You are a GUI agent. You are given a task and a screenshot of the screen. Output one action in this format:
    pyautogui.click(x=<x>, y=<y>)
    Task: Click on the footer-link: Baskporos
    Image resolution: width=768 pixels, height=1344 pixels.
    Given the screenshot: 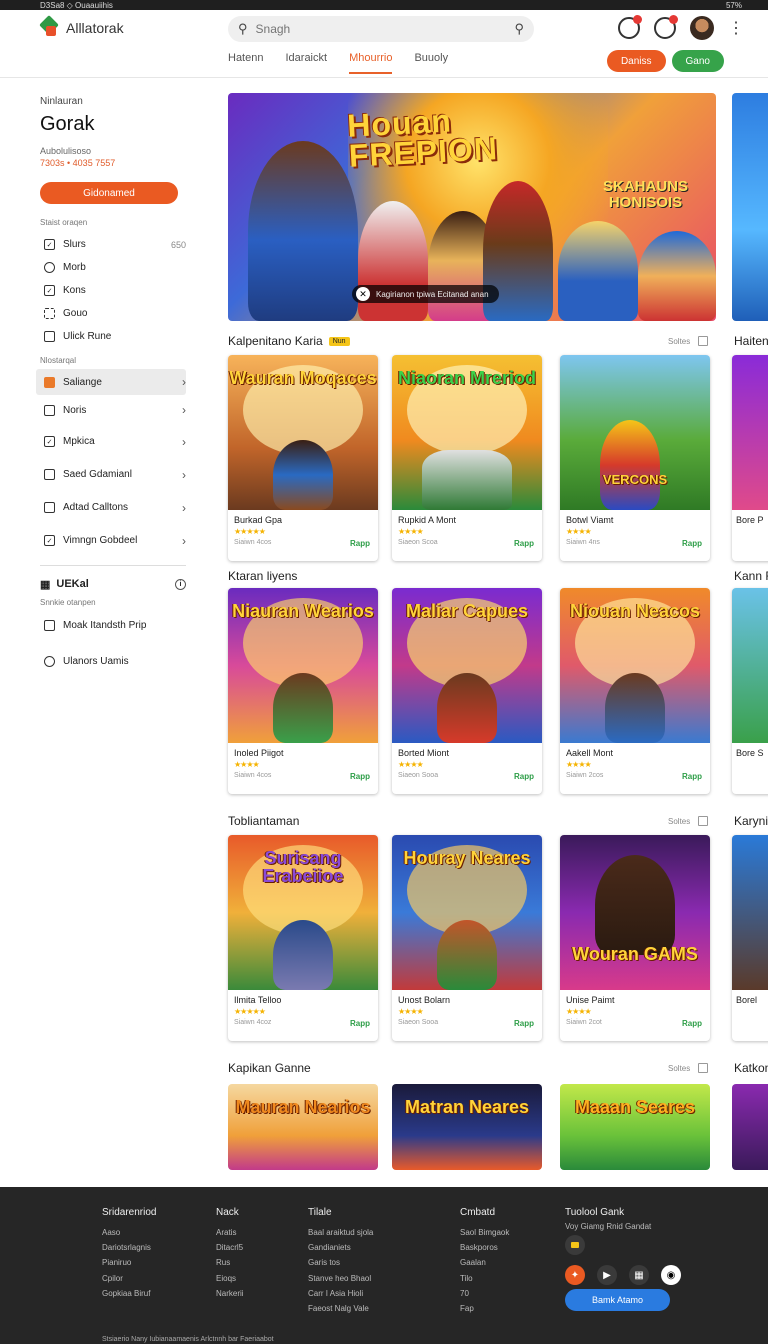 What is the action you would take?
    pyautogui.click(x=484, y=1247)
    